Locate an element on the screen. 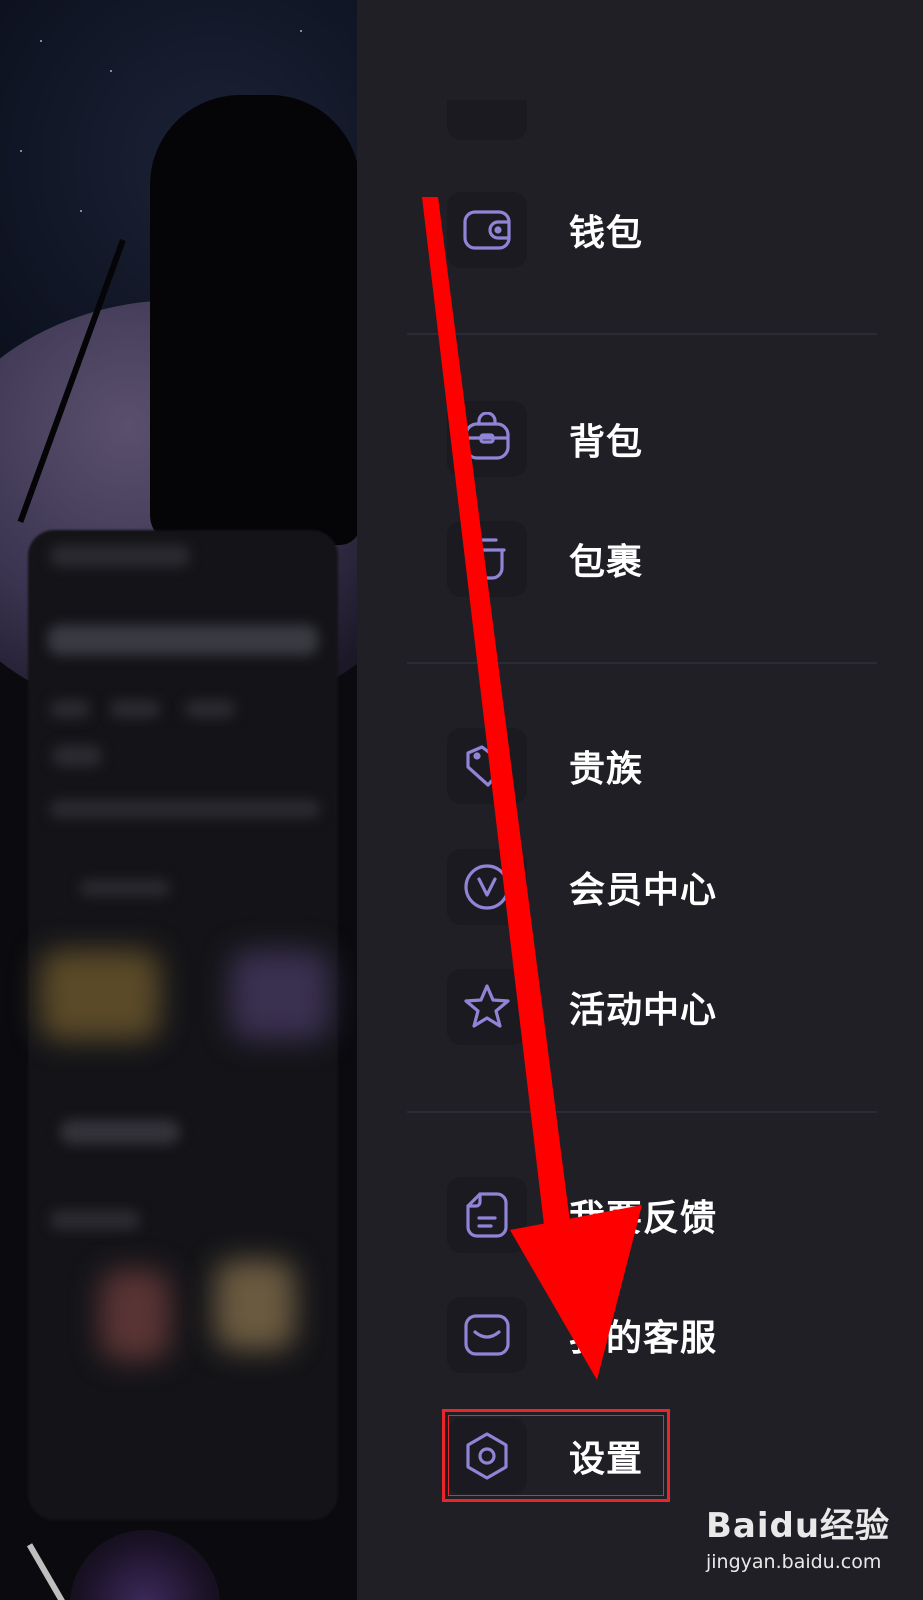 The height and width of the screenshot is (1600, 923). menu-item-customer-service: 我的客服 is located at coordinates (677, 1335).